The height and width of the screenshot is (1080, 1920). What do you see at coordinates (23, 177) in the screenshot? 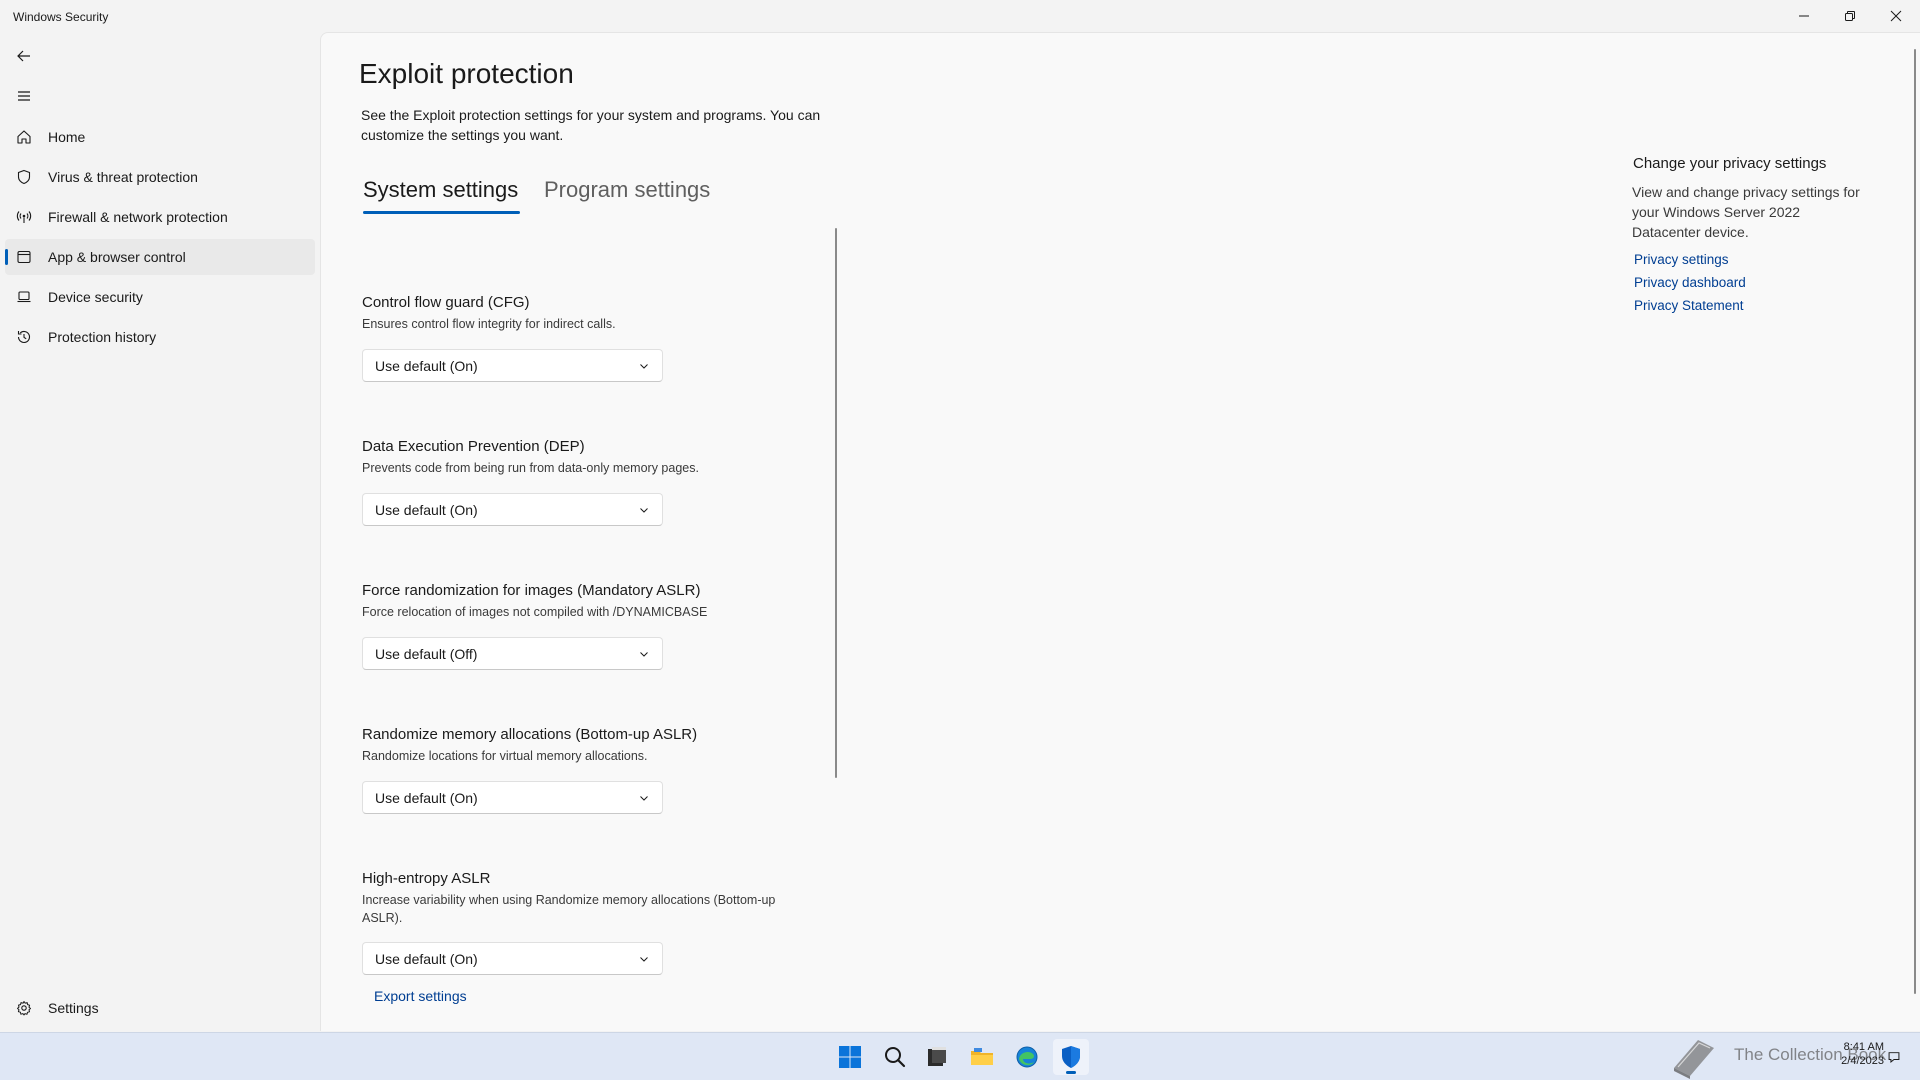
I see `shield-icon` at bounding box center [23, 177].